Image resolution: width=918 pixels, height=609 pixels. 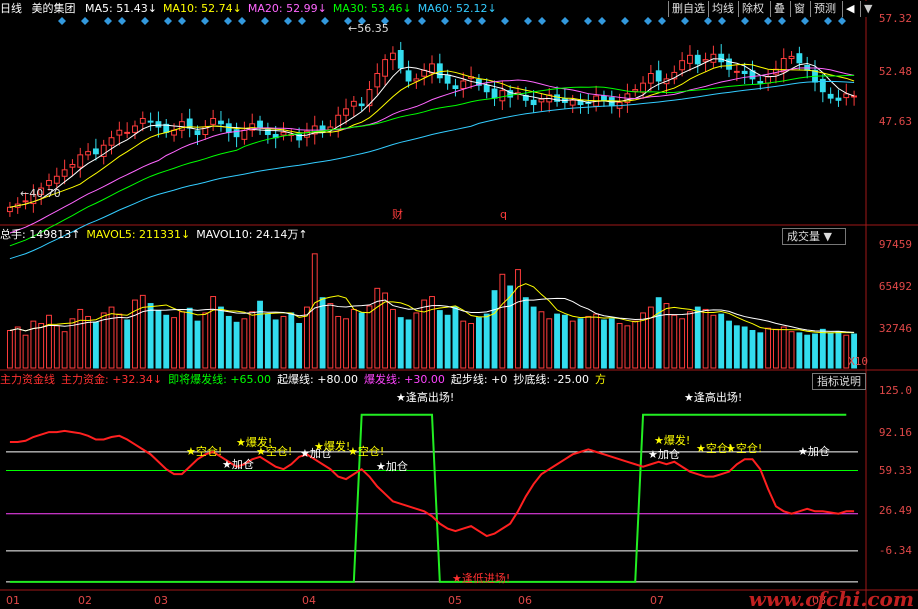 I want to click on x-label-02: 02, so click(x=85, y=600).